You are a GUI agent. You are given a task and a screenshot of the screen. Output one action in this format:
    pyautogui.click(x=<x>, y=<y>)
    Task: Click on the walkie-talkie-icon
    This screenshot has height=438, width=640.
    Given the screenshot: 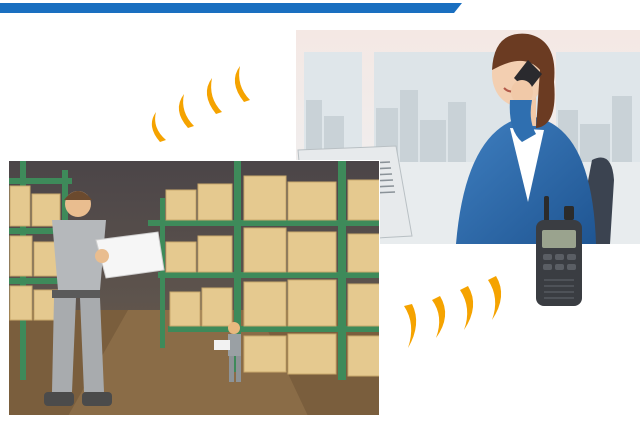 What is the action you would take?
    pyautogui.click(x=559, y=252)
    